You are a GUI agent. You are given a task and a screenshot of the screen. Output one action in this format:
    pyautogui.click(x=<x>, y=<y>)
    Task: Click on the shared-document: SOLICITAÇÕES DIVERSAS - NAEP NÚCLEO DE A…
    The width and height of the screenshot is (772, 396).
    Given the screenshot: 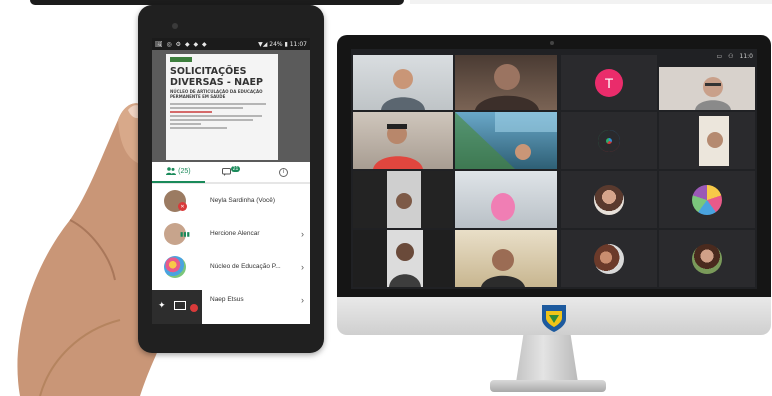 What is the action you would take?
    pyautogui.click(x=231, y=106)
    